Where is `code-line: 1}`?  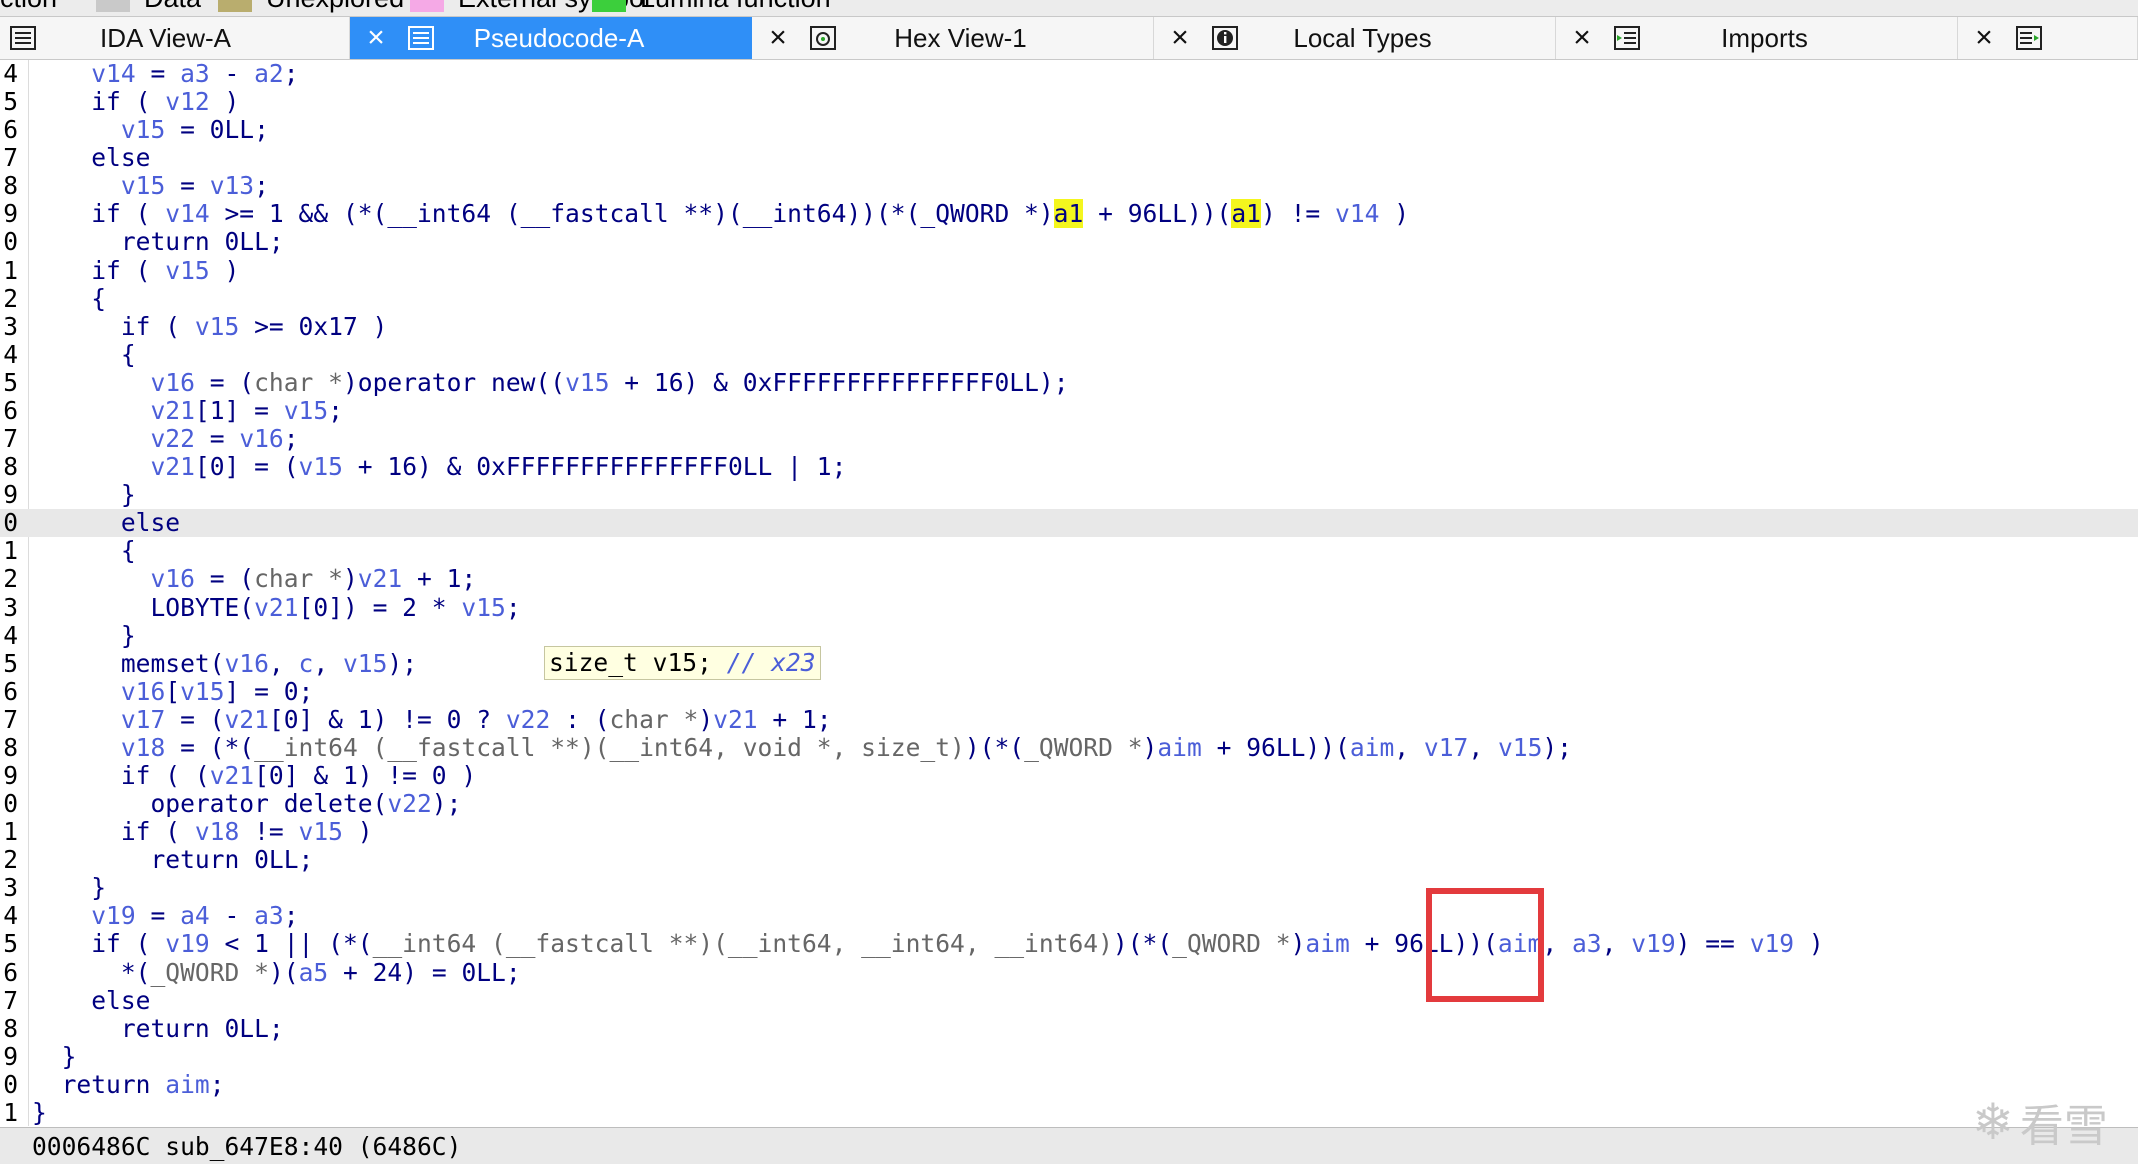 code-line: 1} is located at coordinates (1069, 1112).